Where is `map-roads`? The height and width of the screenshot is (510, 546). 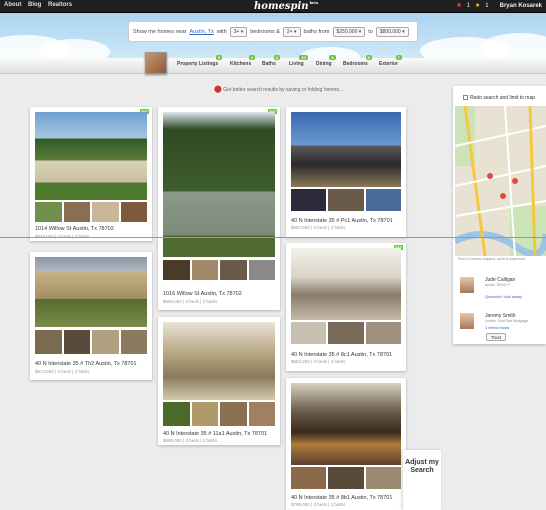 map-roads is located at coordinates (500, 181).